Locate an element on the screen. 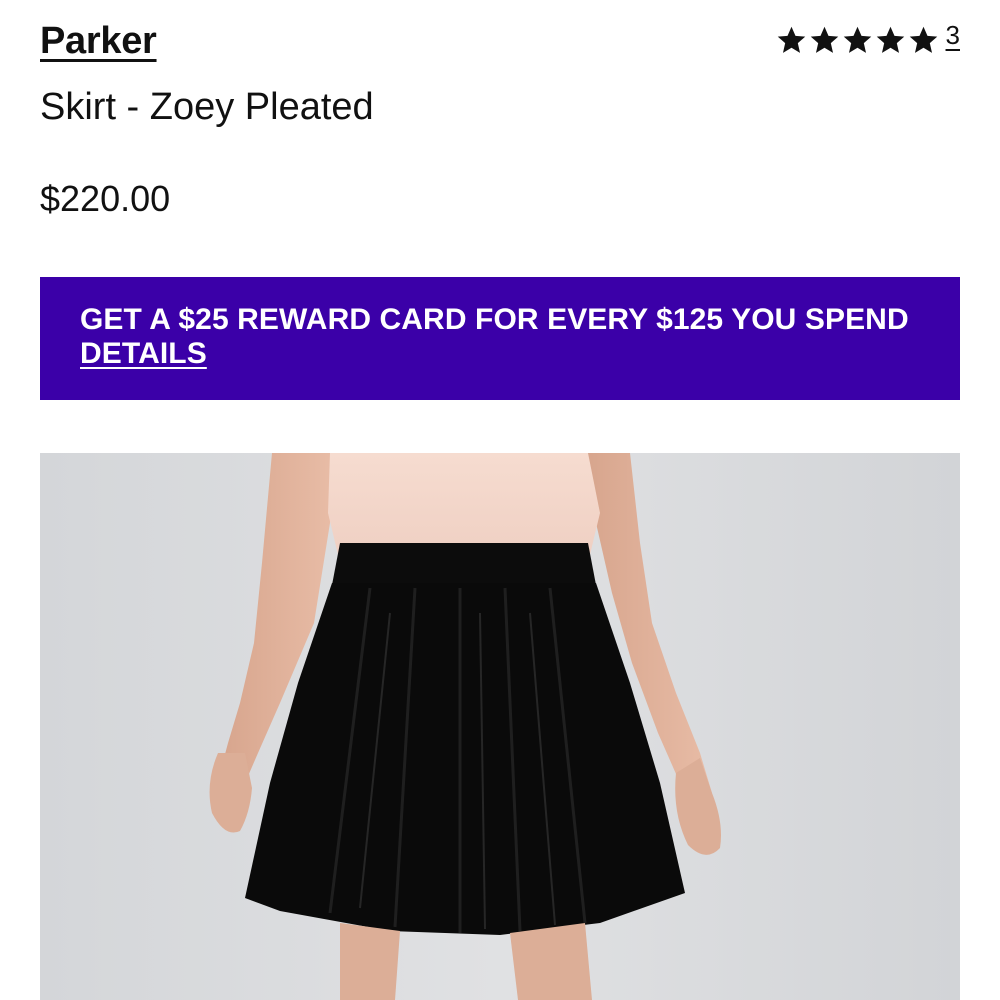 This screenshot has width=1000, height=1000. product-title: Skirt - Zoey Pleated is located at coordinates (207, 107).